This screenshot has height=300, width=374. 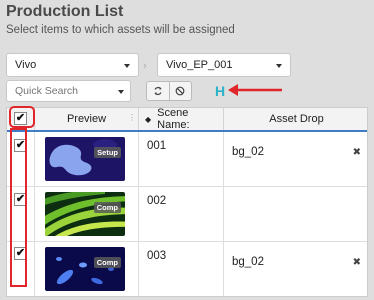 What do you see at coordinates (173, 119) in the screenshot?
I see `scene-name-header-label: Scene Name:` at bounding box center [173, 119].